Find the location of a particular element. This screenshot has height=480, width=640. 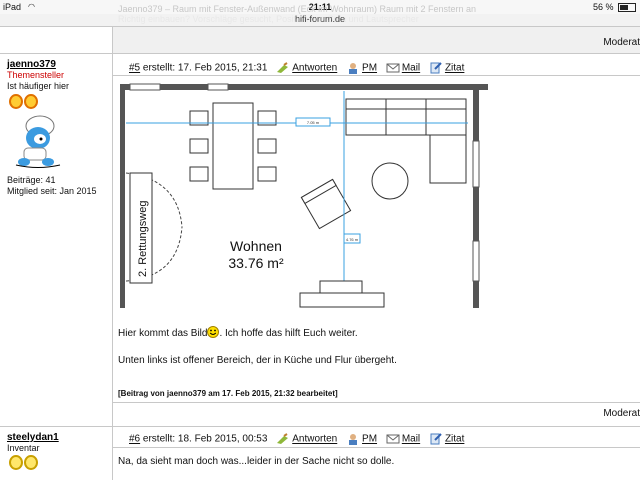

smiley-icon is located at coordinates (213, 332).